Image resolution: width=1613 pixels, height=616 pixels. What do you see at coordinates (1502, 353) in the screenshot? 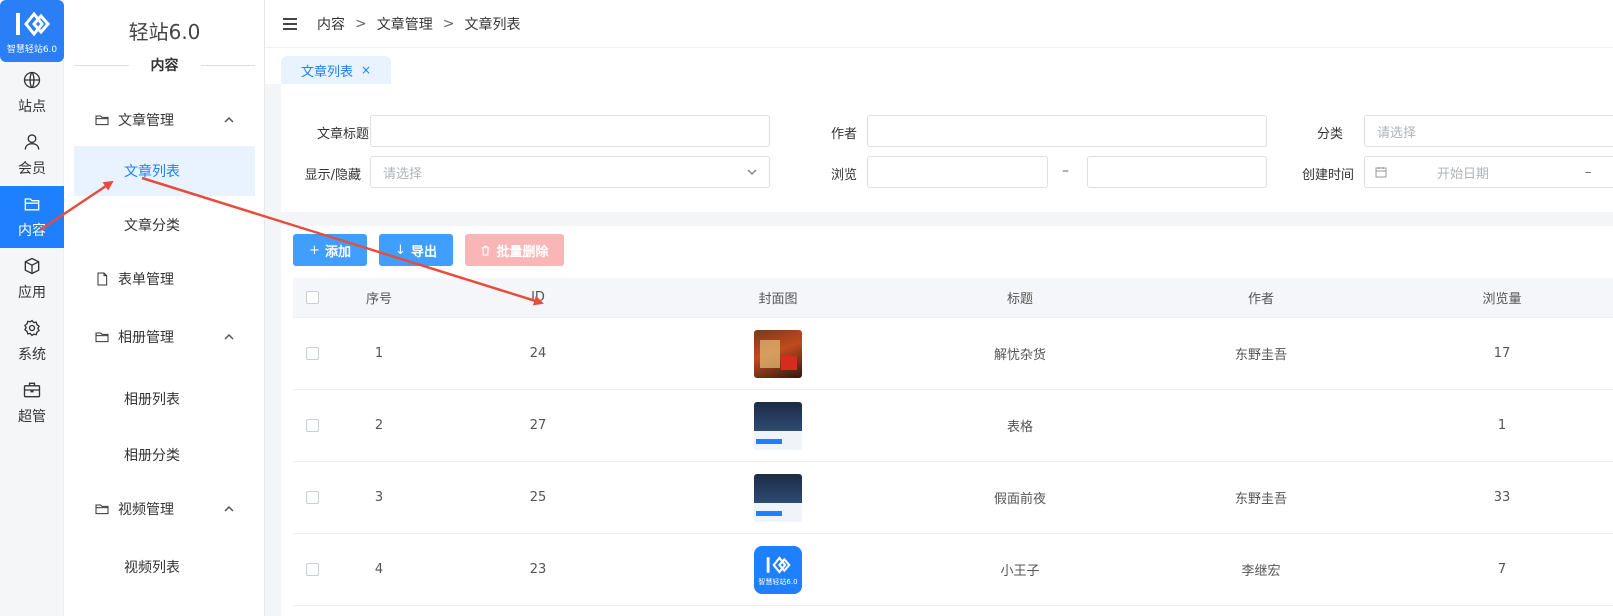
I see `cell-views: 17` at bounding box center [1502, 353].